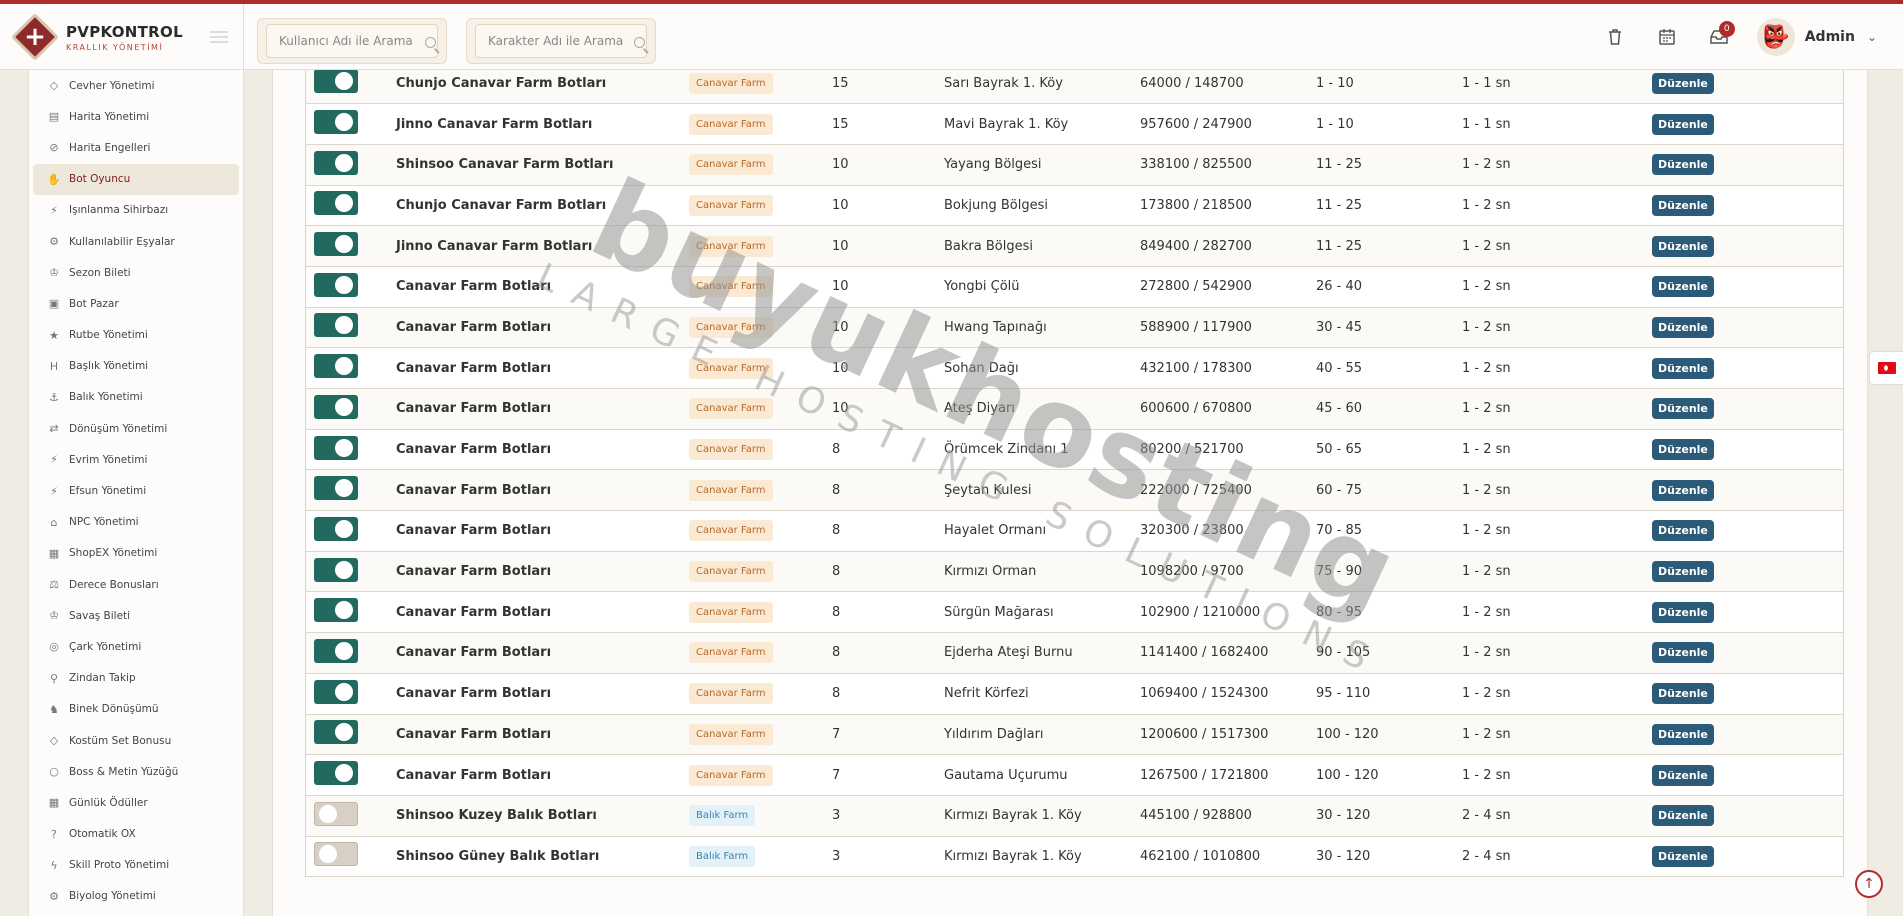 The width and height of the screenshot is (1903, 916). Describe the element at coordinates (136, 303) in the screenshot. I see `sidebar-item: ▣ Bot Pazar` at that location.